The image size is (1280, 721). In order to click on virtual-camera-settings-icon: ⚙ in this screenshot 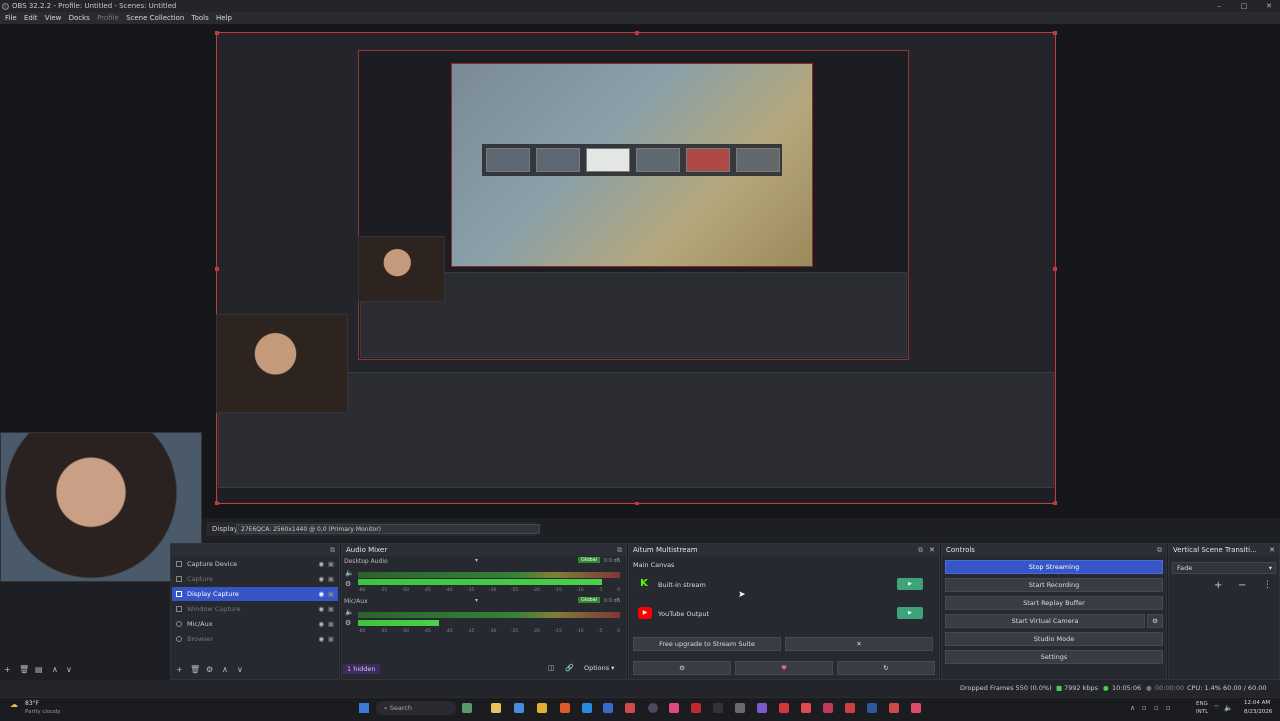, I will do `click(1155, 621)`.